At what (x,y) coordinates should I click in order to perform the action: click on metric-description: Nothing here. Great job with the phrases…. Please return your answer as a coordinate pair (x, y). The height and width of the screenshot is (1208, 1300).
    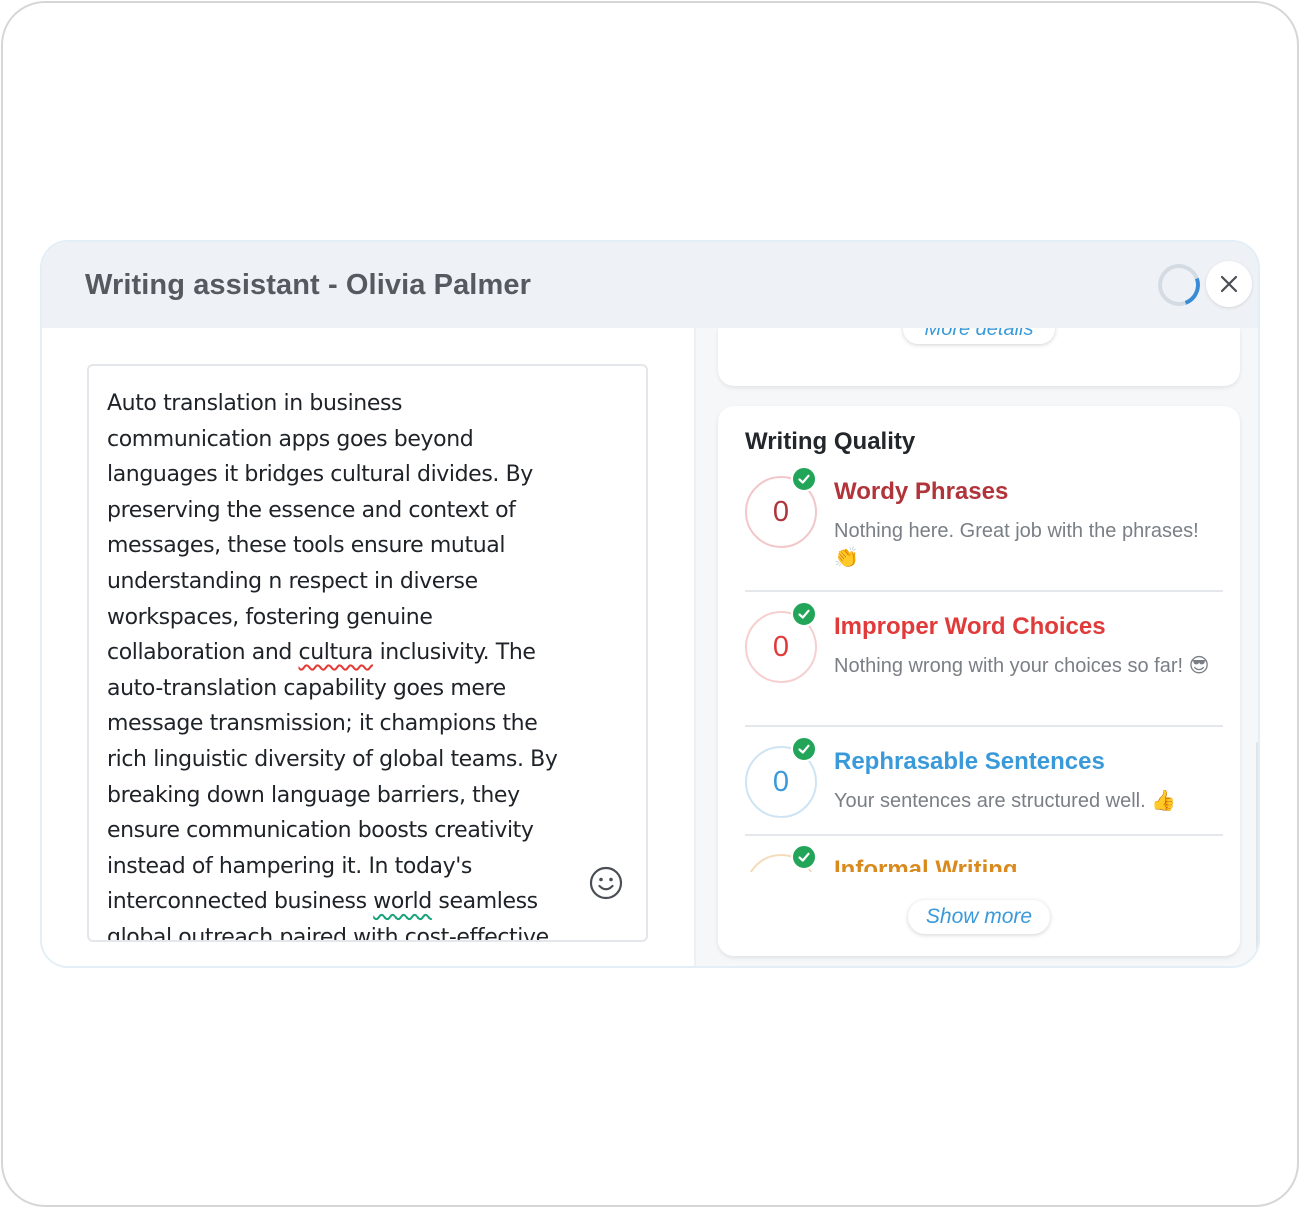
    Looking at the image, I should click on (1016, 544).